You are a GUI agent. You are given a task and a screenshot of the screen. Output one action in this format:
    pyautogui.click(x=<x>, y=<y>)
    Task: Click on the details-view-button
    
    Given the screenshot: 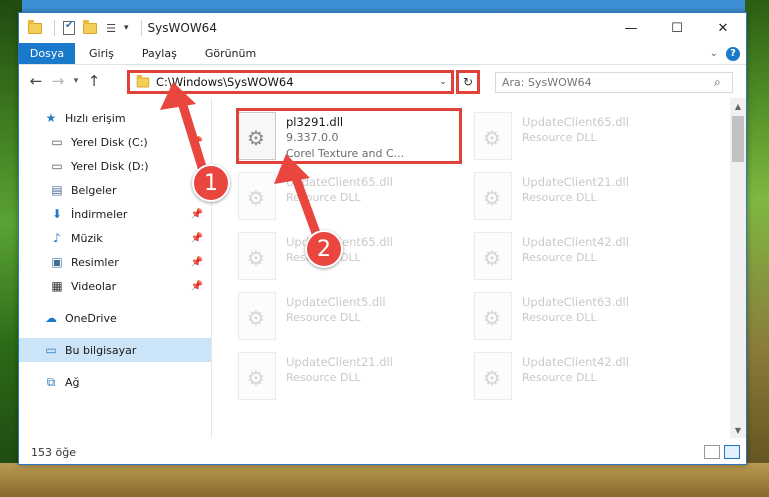 What is the action you would take?
    pyautogui.click(x=712, y=452)
    